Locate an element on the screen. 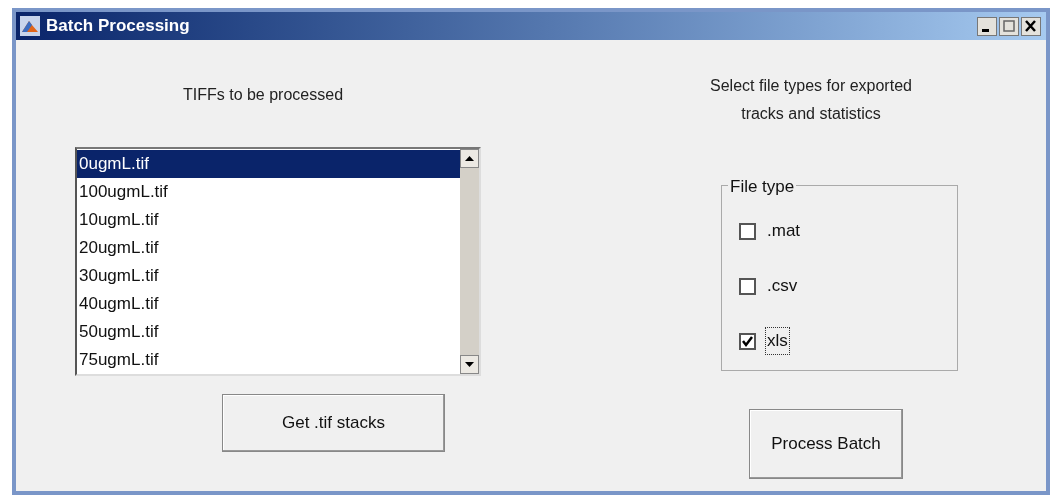 The width and height of the screenshot is (1061, 502). get-tif-stacks-button: Get .tif stacks is located at coordinates (333, 423).